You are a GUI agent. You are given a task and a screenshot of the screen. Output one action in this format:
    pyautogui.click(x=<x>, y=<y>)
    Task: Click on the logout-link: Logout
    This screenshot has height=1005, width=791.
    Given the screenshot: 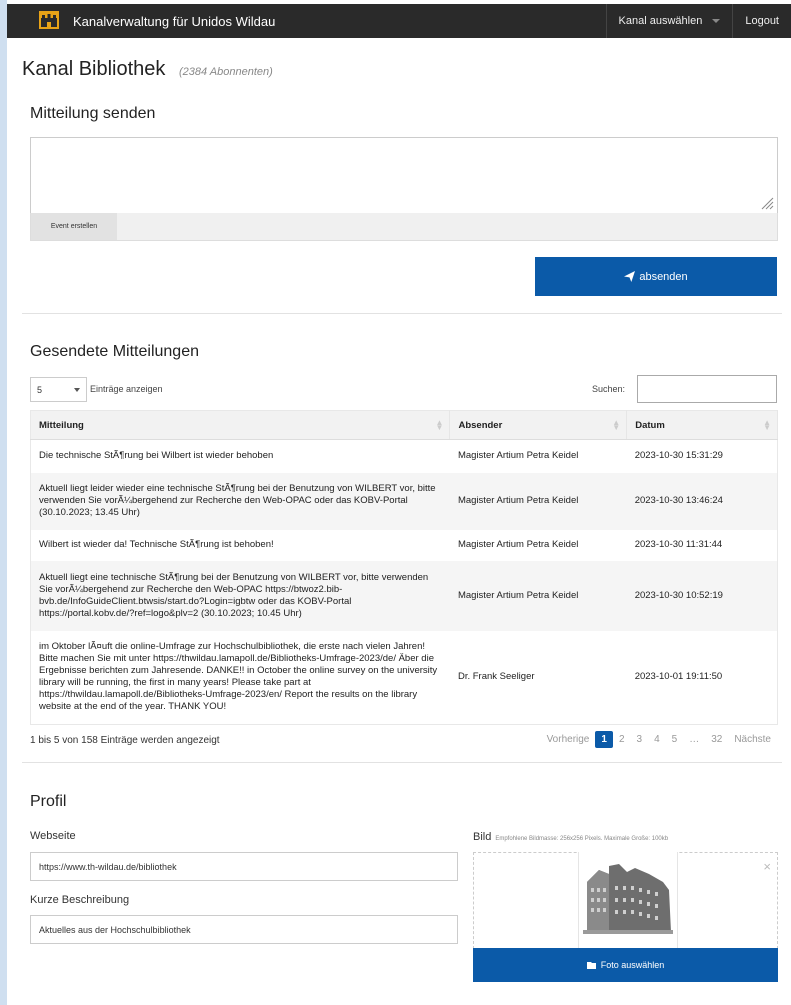 What is the action you would take?
    pyautogui.click(x=761, y=21)
    